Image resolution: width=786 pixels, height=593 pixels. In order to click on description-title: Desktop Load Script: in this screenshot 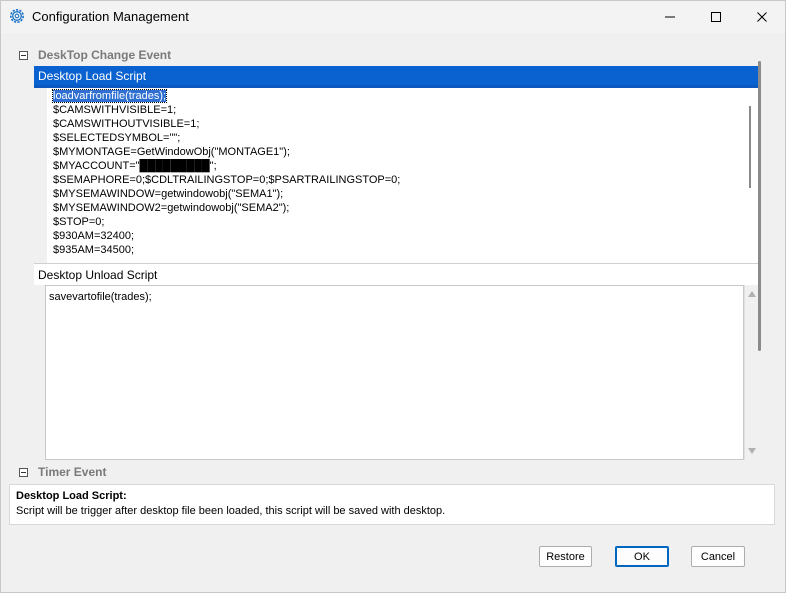, I will do `click(71, 496)`.